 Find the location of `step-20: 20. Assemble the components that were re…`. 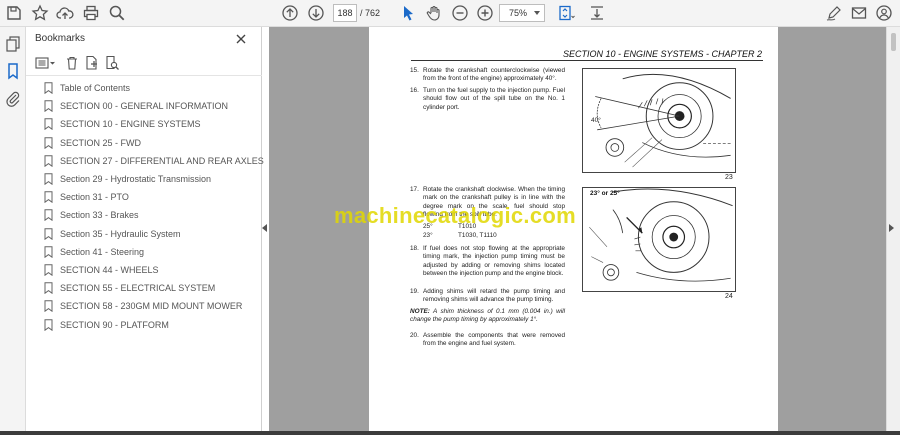

step-20: 20. Assemble the components that were re… is located at coordinates (487, 340).